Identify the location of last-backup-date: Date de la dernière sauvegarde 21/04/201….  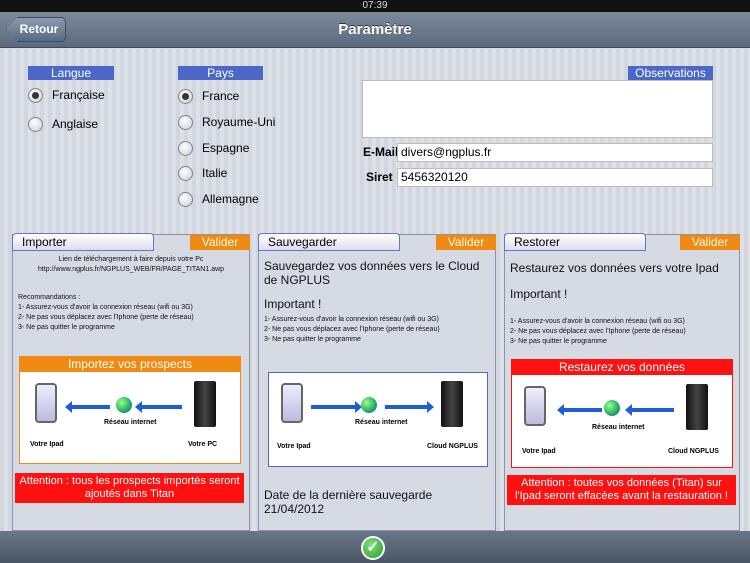
(348, 502).